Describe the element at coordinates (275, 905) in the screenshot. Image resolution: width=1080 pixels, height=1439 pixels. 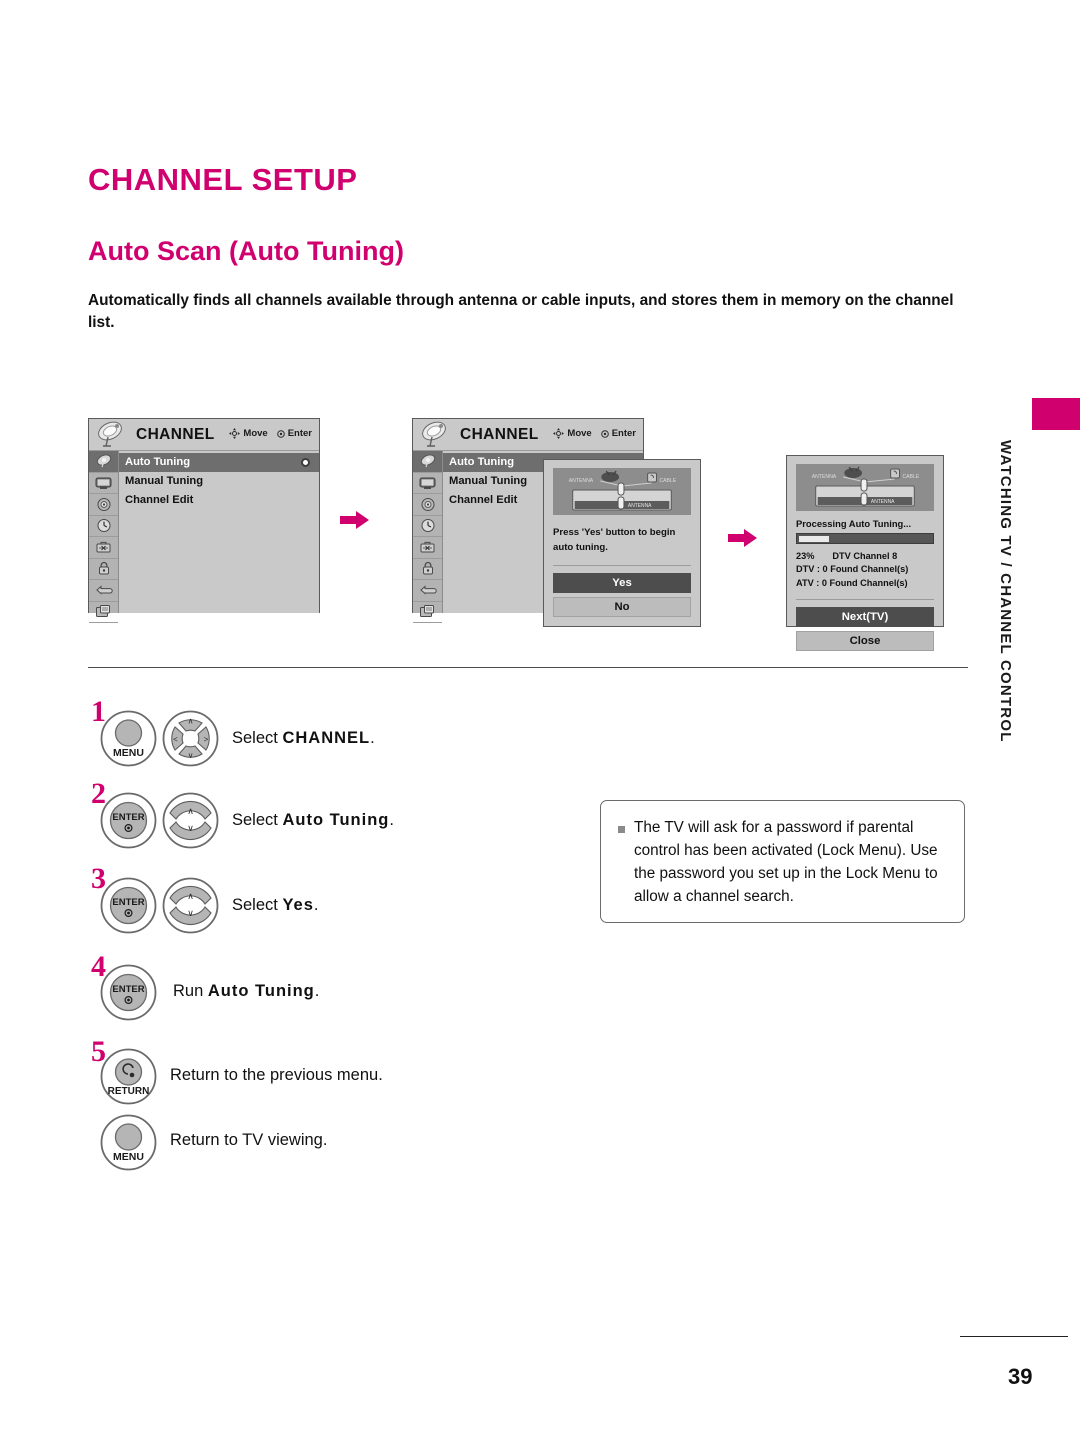
I see `step-3-text: Select Yes.` at that location.